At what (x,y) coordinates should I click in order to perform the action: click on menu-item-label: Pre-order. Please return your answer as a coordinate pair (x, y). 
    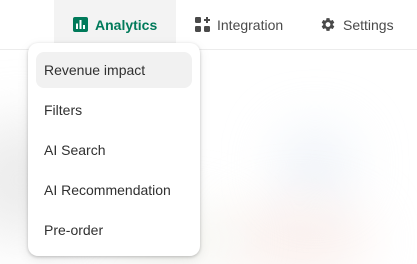
    Looking at the image, I should click on (74, 230).